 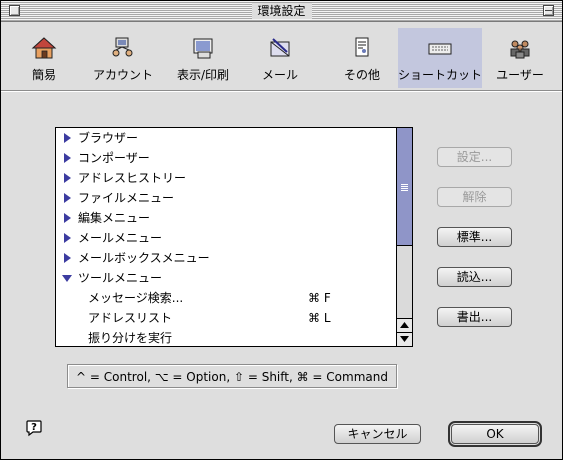 What do you see at coordinates (280, 47) in the screenshot?
I see `mail-icon` at bounding box center [280, 47].